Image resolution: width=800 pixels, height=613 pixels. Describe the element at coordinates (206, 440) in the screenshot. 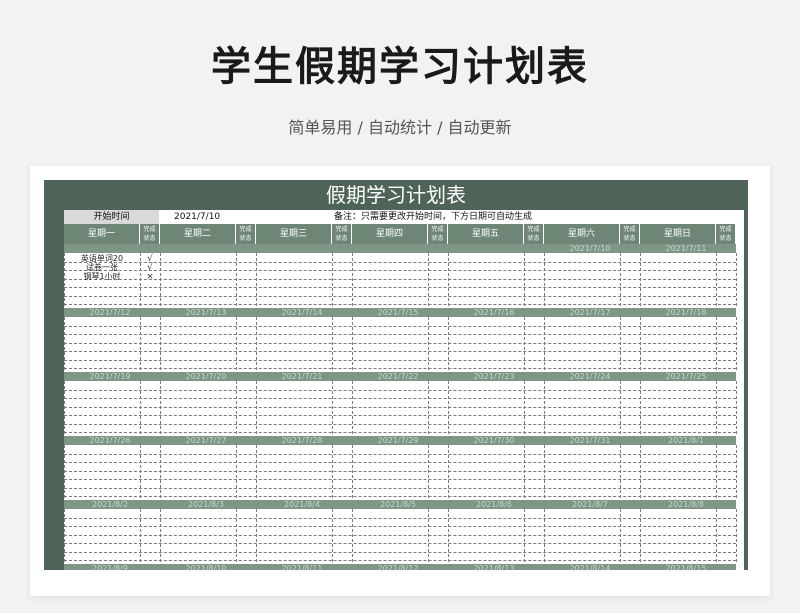

I see `date-label: 2021/7/27` at that location.